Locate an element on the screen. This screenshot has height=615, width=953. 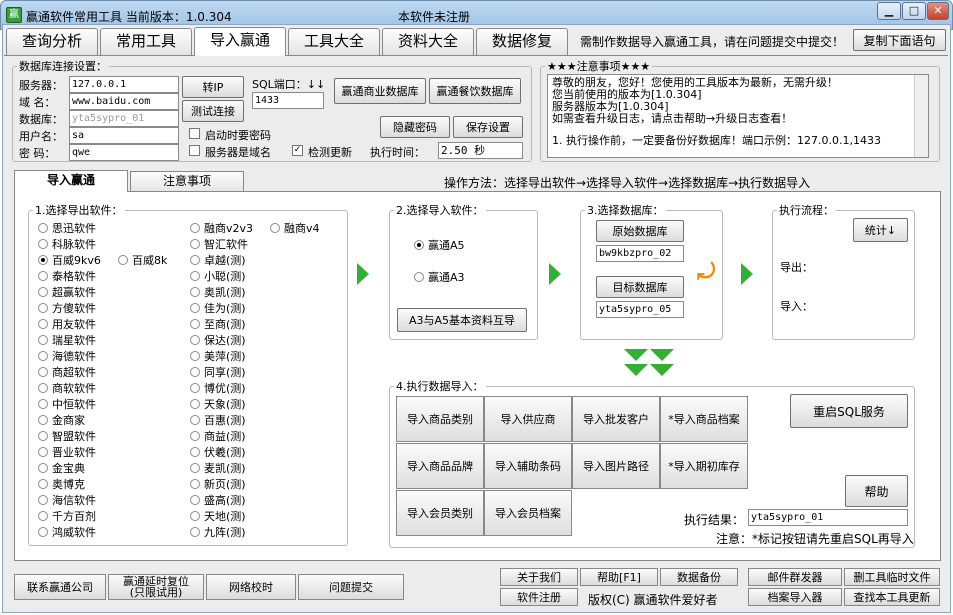
commerce-db-button: 赢通商业数据库 is located at coordinates (380, 91).